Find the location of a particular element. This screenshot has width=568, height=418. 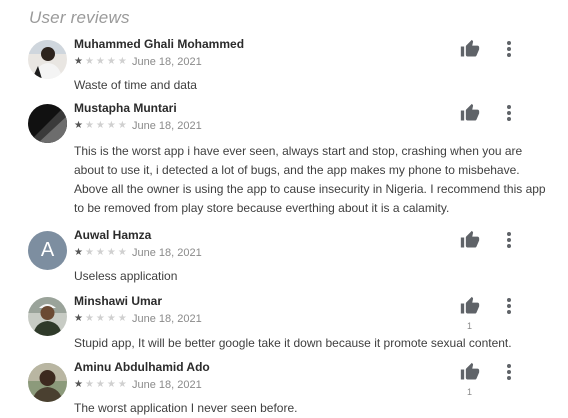

reviewer-name: Minshawi Umar is located at coordinates (118, 301).